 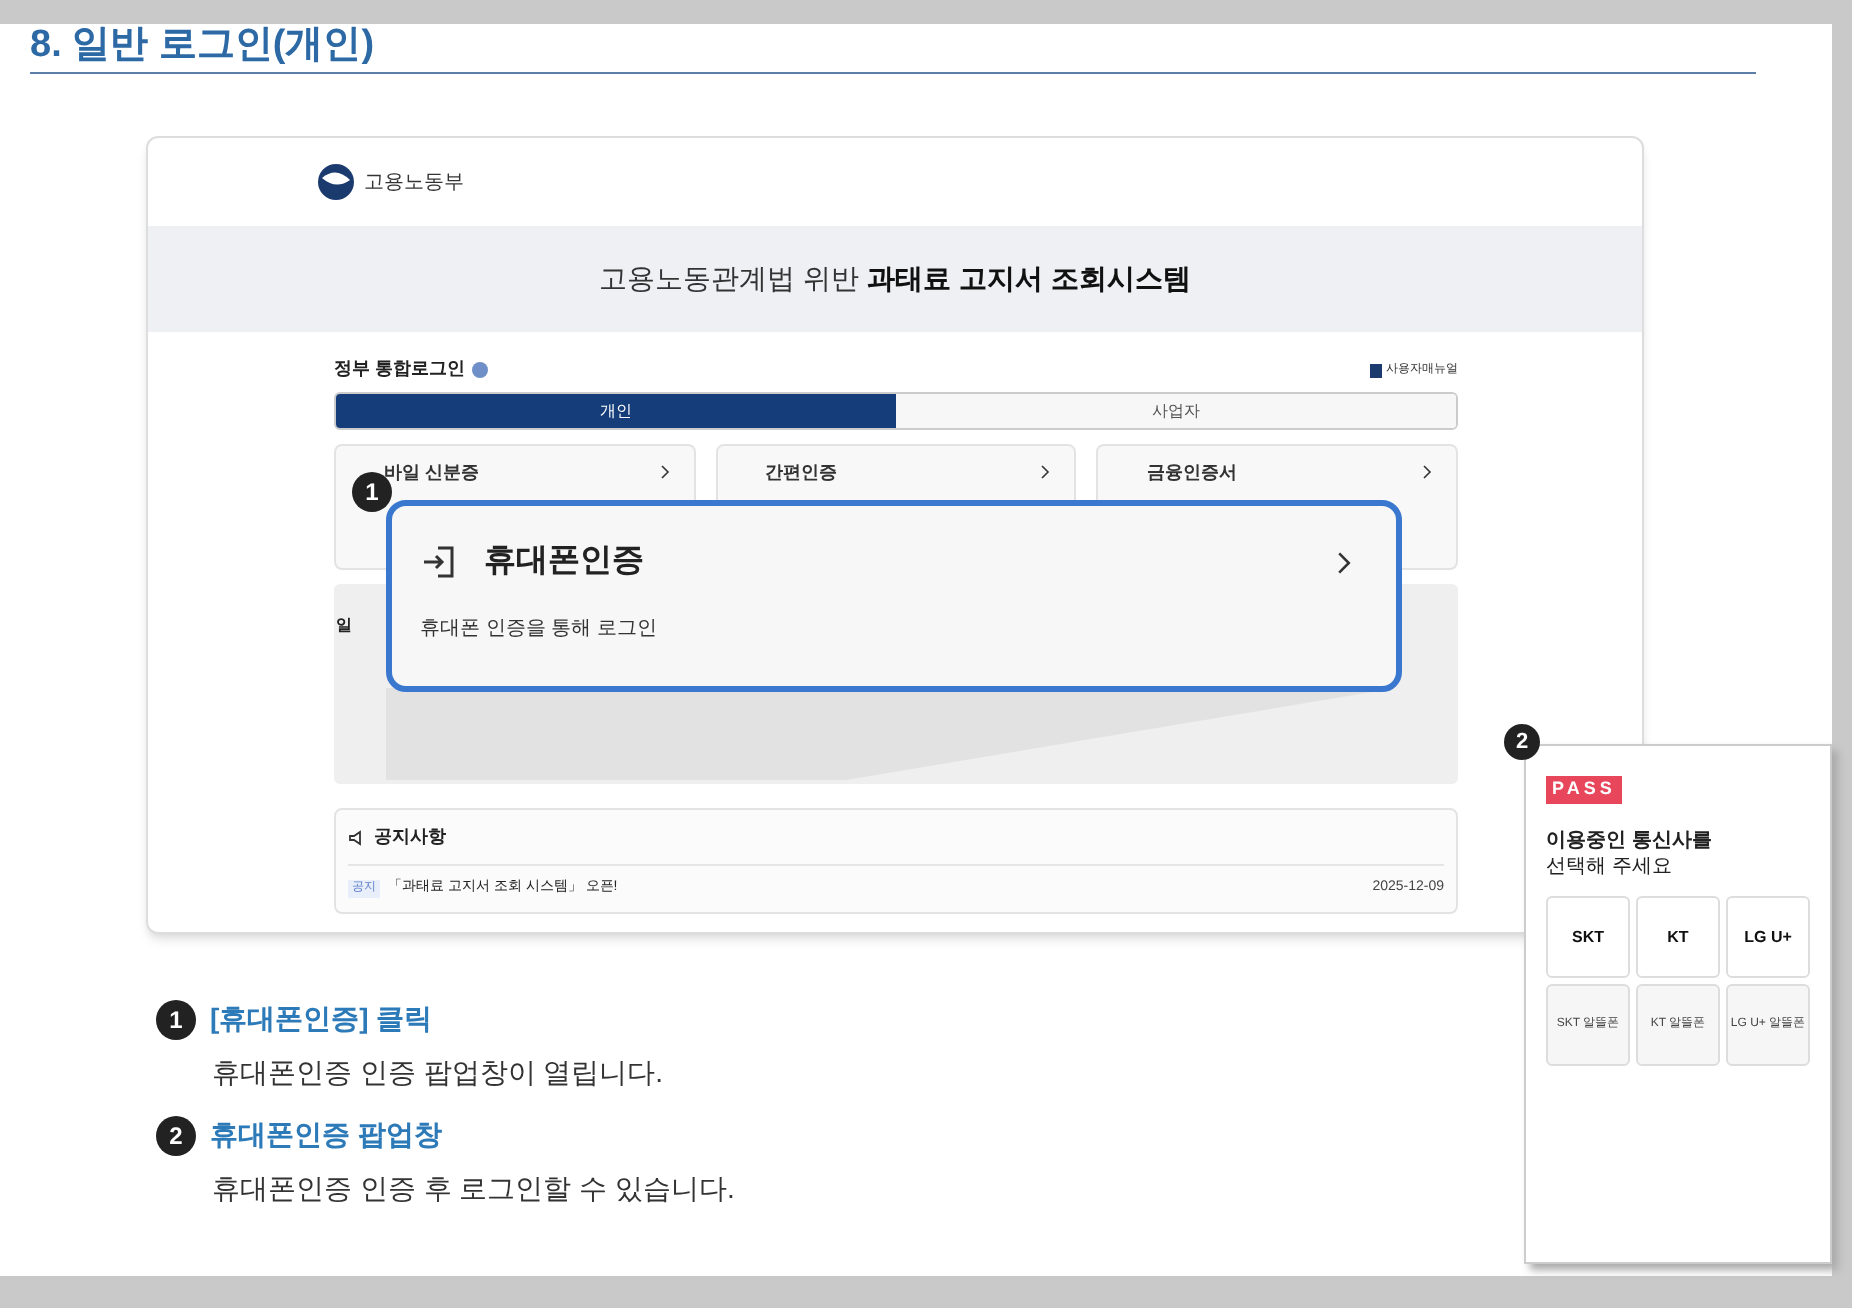 What do you see at coordinates (1191, 472) in the screenshot?
I see `method-title: 금융인증서` at bounding box center [1191, 472].